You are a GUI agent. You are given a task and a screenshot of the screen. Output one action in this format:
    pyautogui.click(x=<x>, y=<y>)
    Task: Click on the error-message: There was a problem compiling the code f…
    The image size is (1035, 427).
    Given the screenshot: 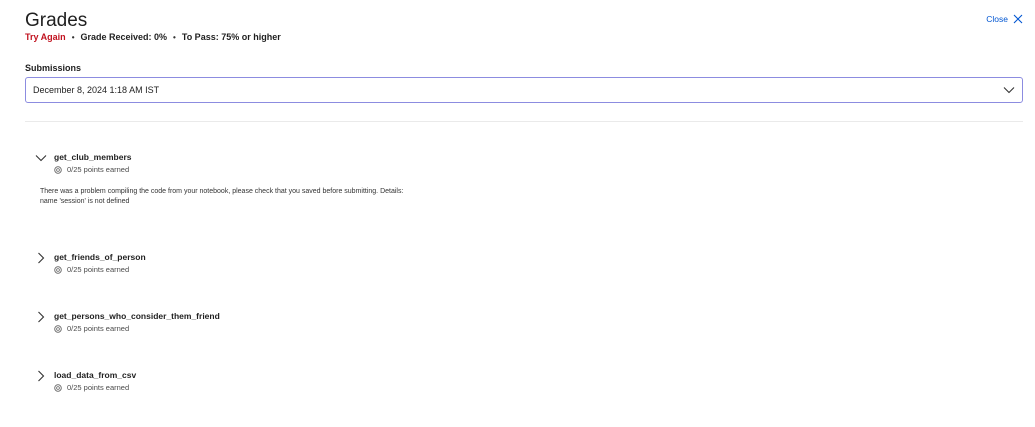 What is the action you would take?
    pyautogui.click(x=222, y=191)
    